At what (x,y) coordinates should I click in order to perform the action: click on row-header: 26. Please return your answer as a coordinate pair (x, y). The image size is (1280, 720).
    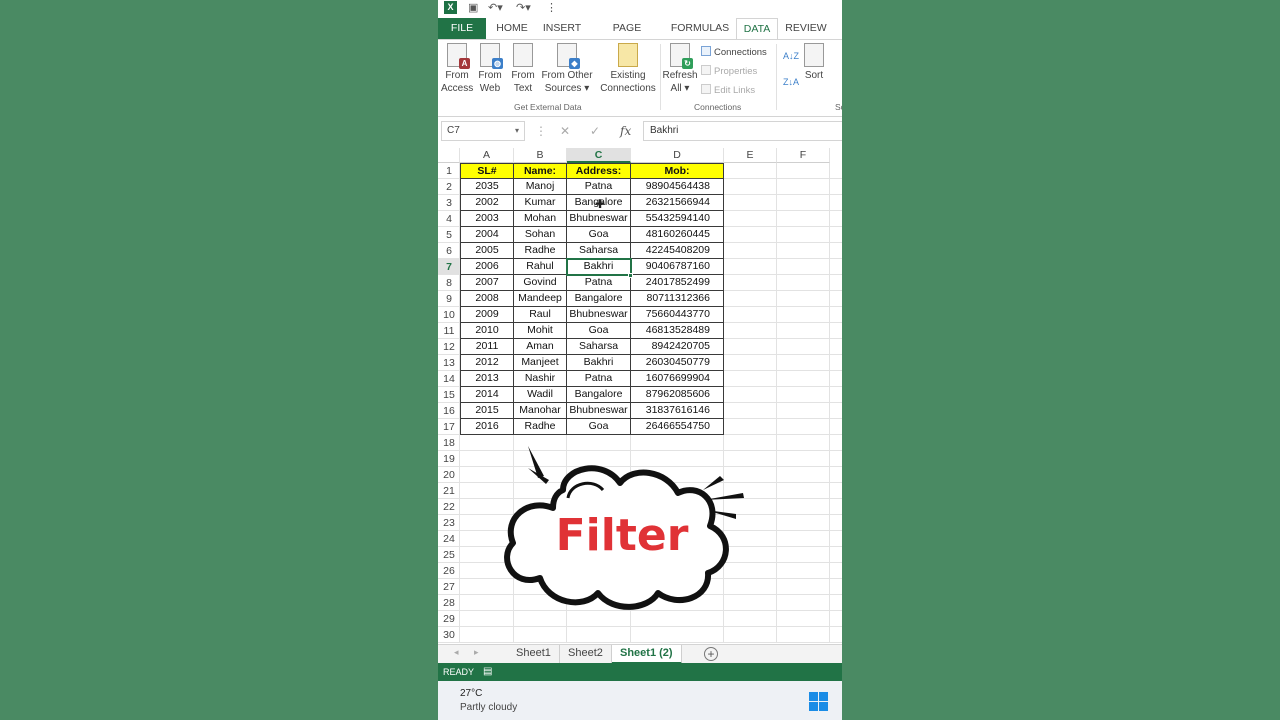
    Looking at the image, I should click on (449, 571).